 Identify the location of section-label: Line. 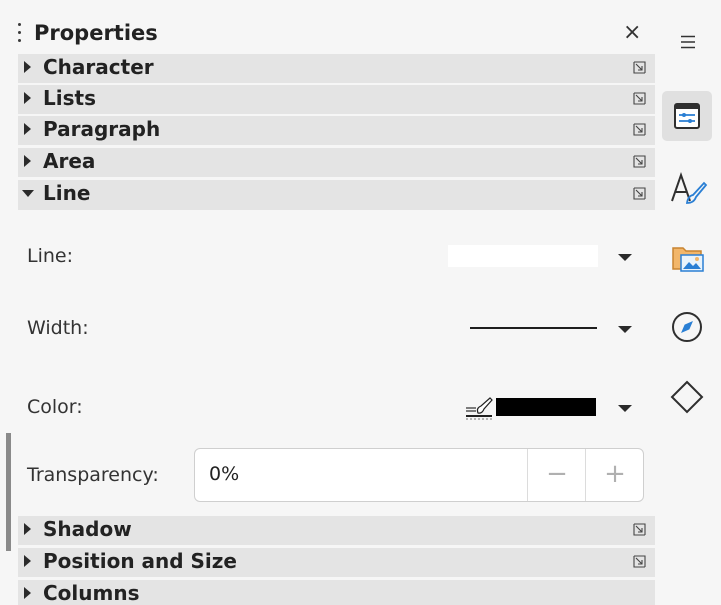
(67, 193).